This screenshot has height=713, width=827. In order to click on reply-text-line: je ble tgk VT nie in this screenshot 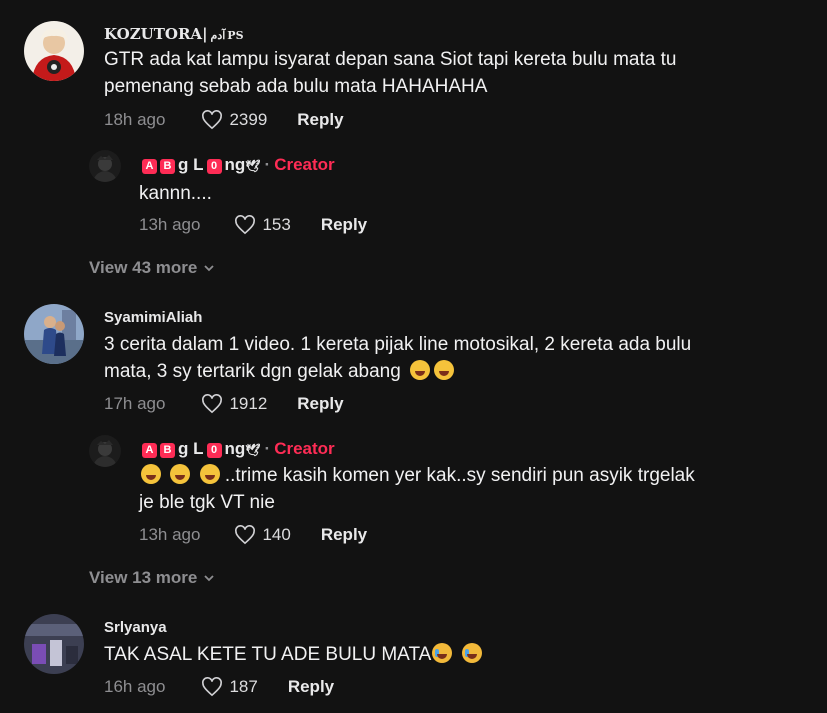, I will do `click(207, 502)`.